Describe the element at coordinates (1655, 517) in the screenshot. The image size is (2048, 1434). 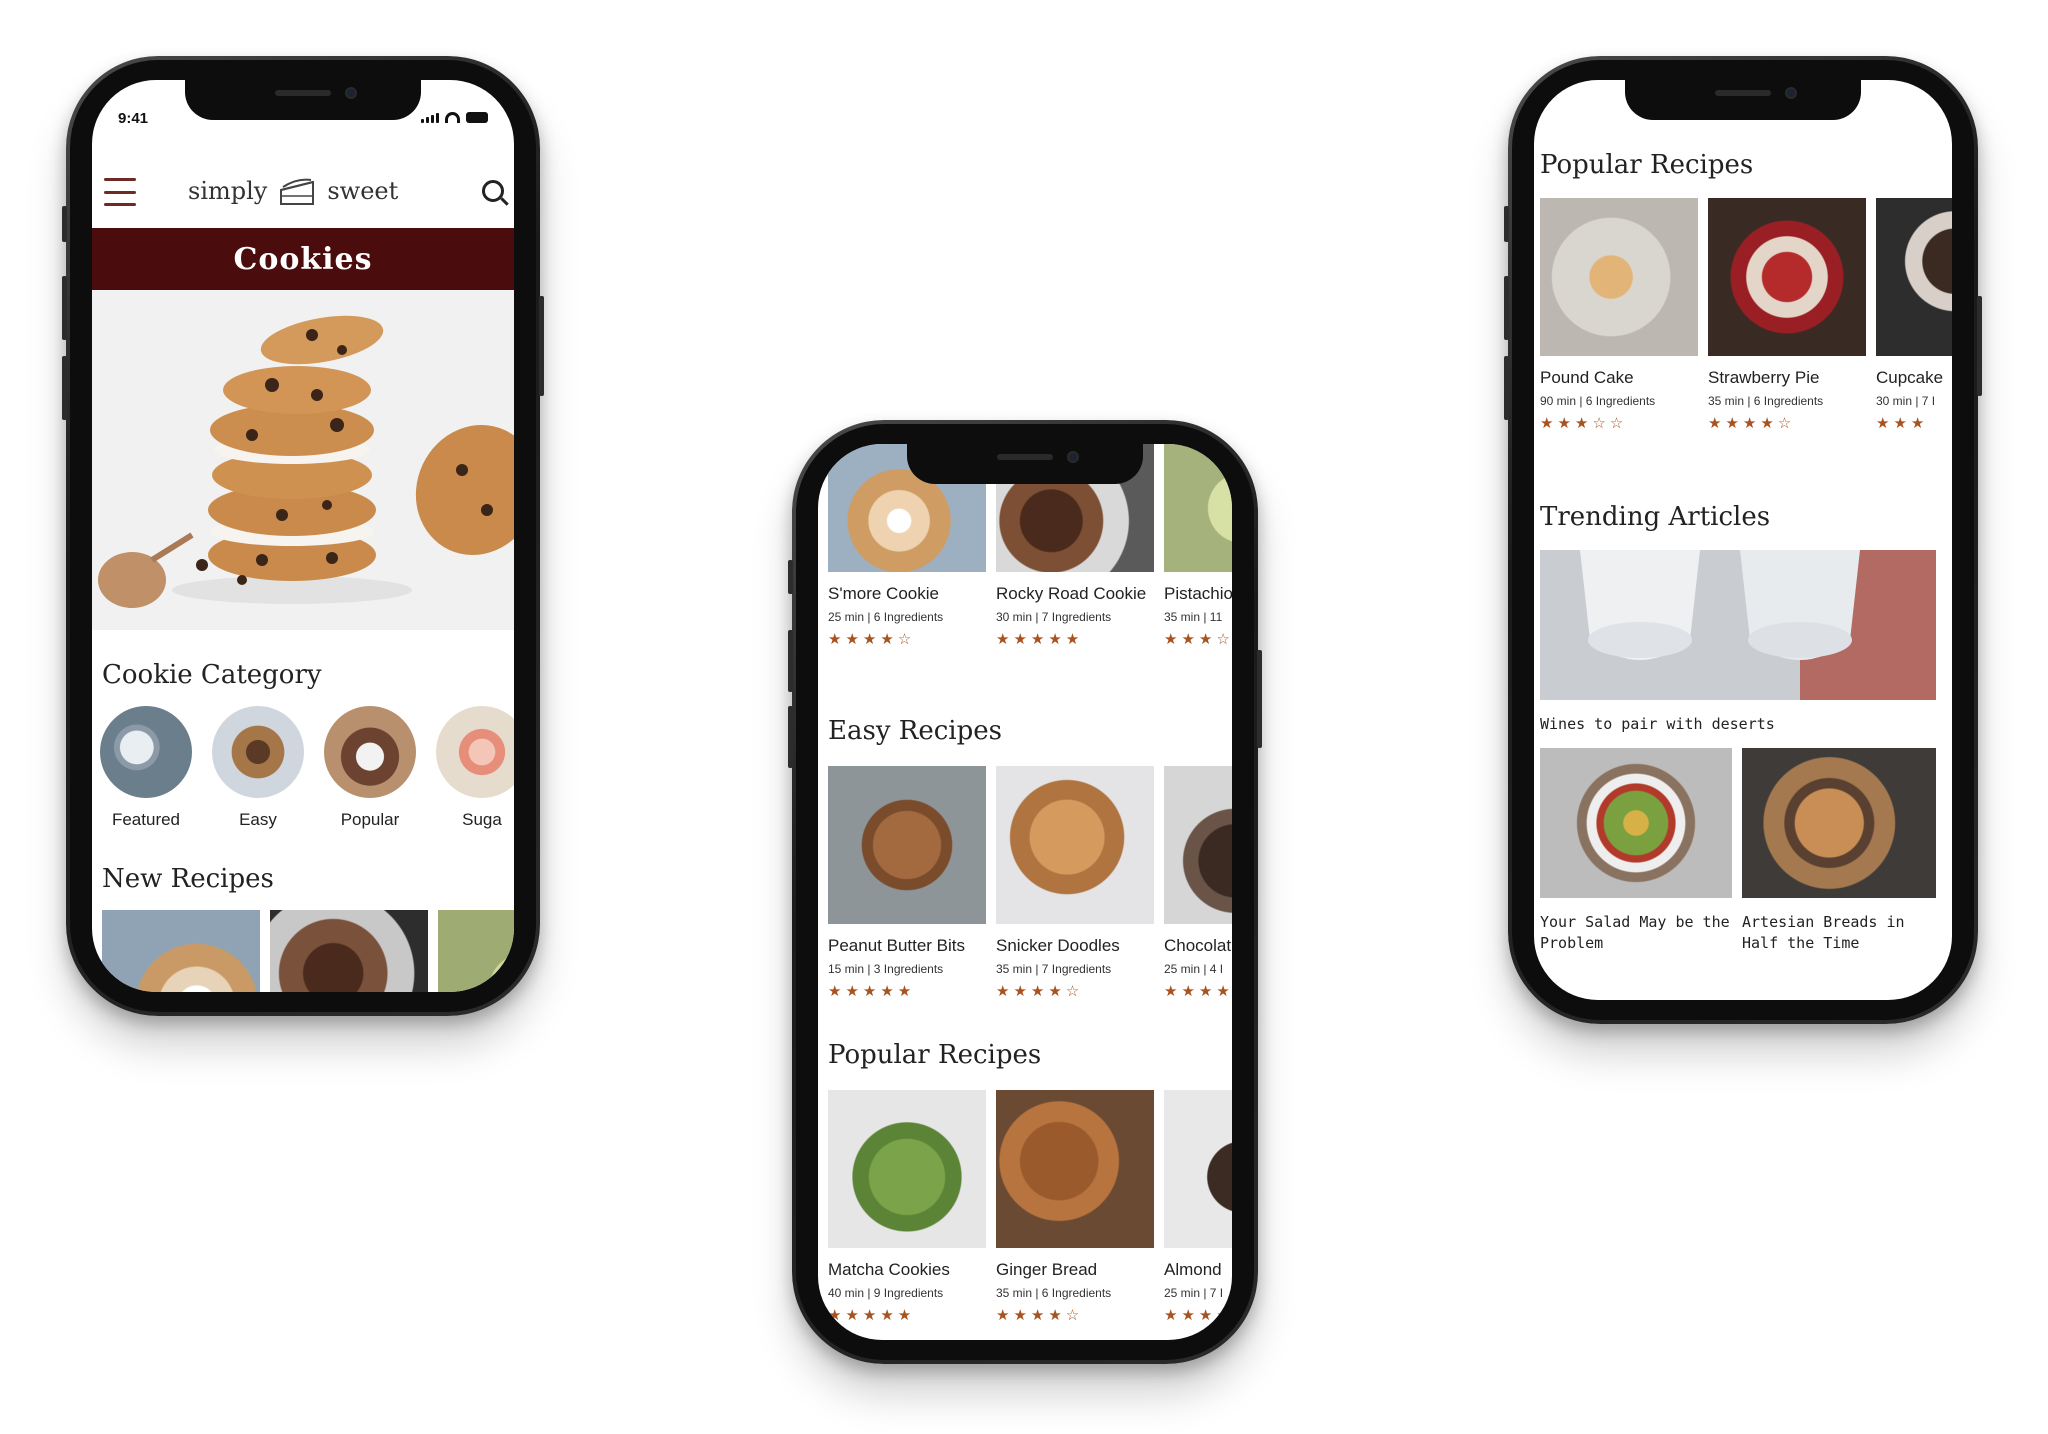
I see `trending-articles-heading: Trending Articles` at that location.